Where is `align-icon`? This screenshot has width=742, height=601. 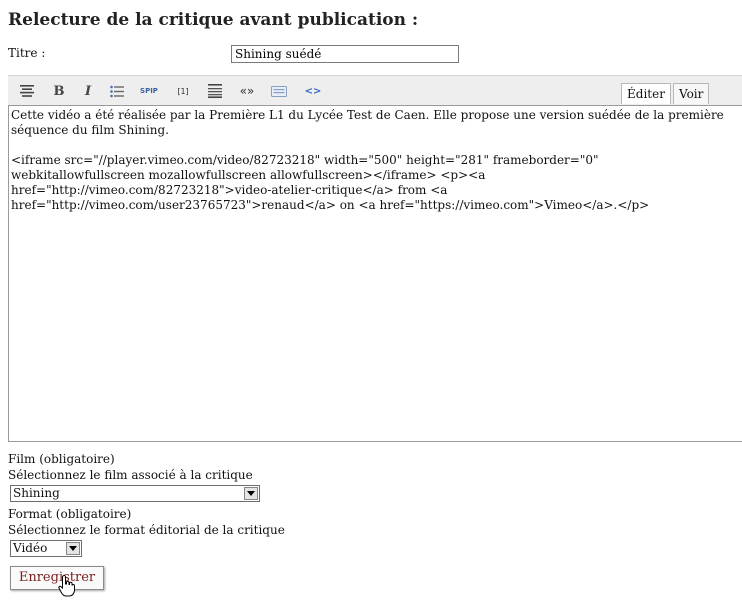 align-icon is located at coordinates (27, 91).